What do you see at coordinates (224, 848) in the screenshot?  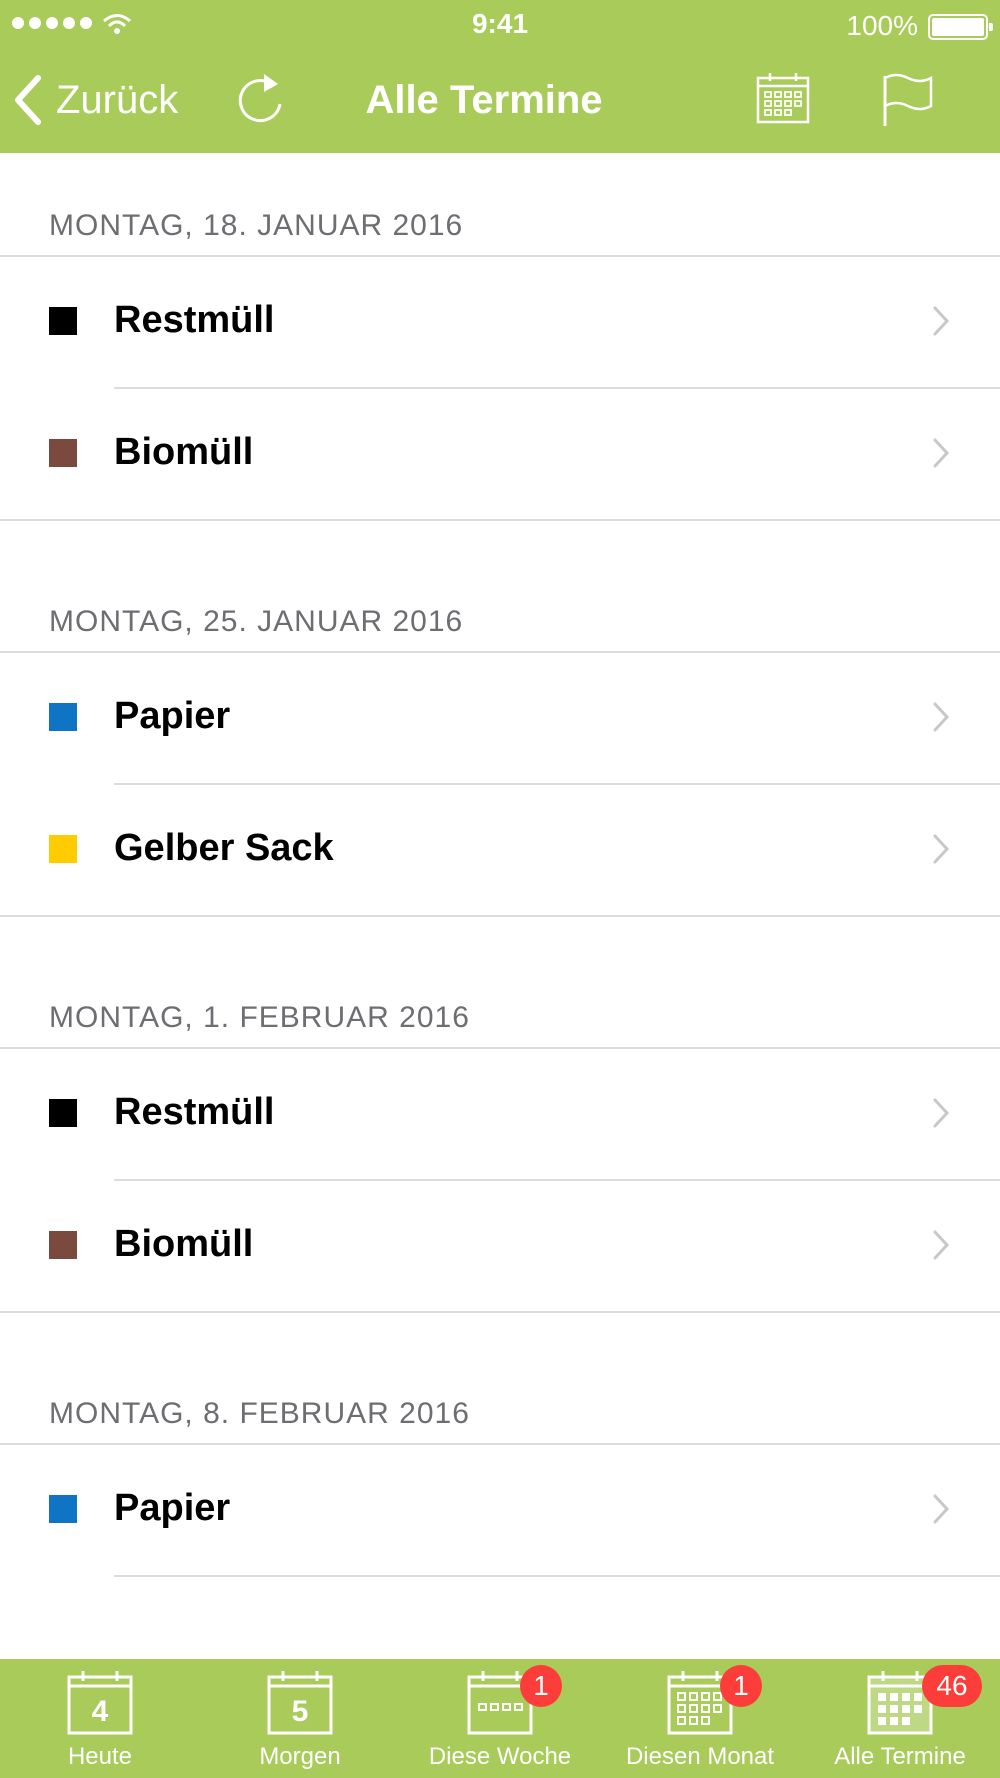 I see `list-item-label: Gelber Sack` at bounding box center [224, 848].